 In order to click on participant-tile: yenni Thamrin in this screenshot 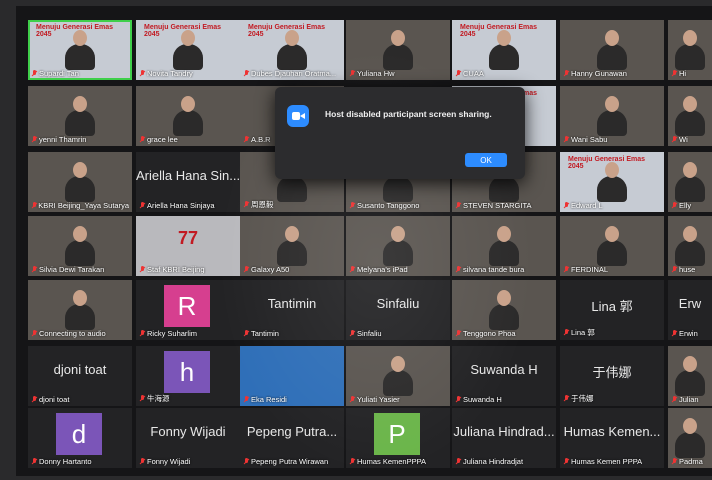, I will do `click(80, 116)`.